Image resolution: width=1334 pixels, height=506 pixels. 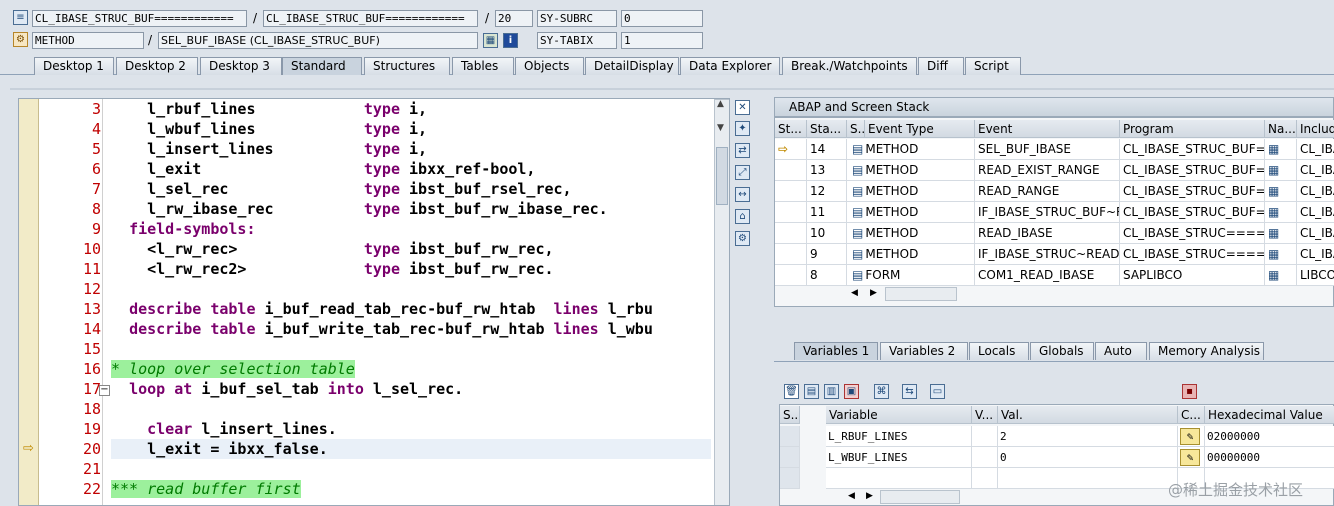 What do you see at coordinates (1062, 351) in the screenshot?
I see `tab-globals: Globals` at bounding box center [1062, 351].